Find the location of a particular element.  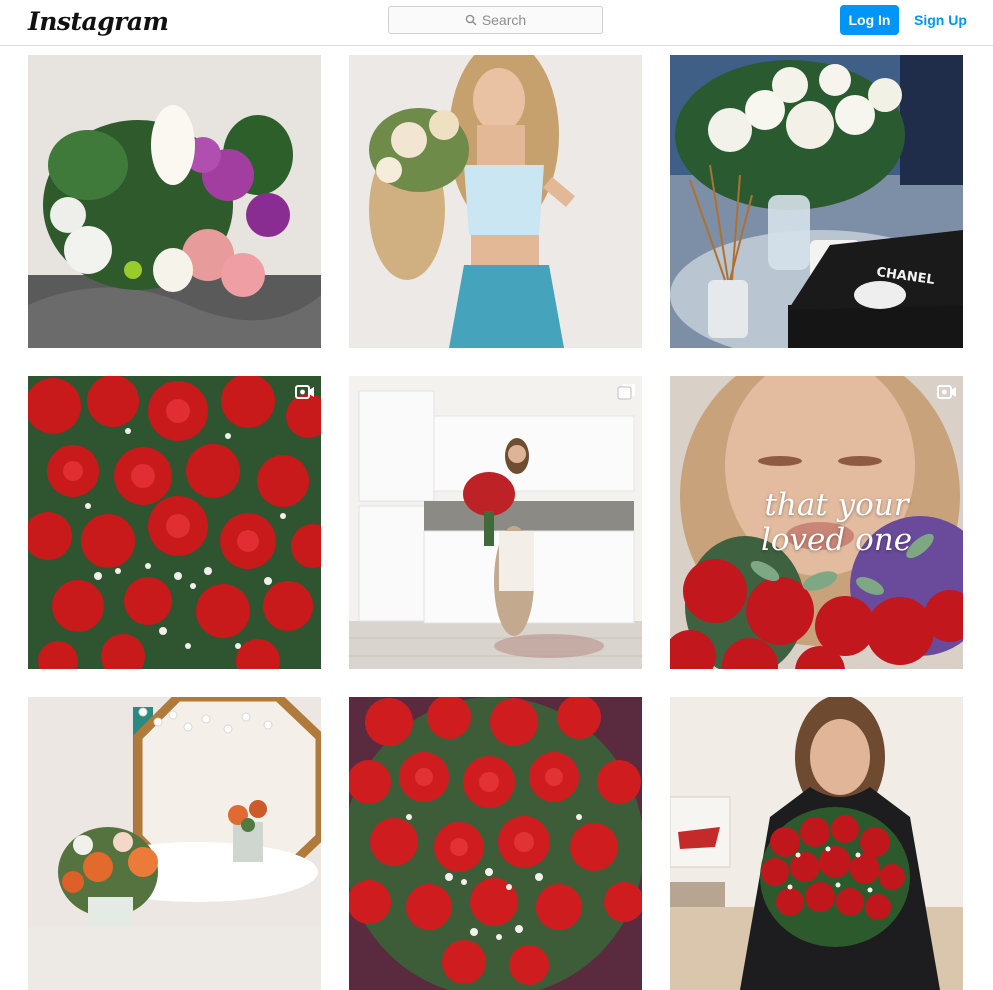

caption-line-2: loved one is located at coordinates (836, 540).